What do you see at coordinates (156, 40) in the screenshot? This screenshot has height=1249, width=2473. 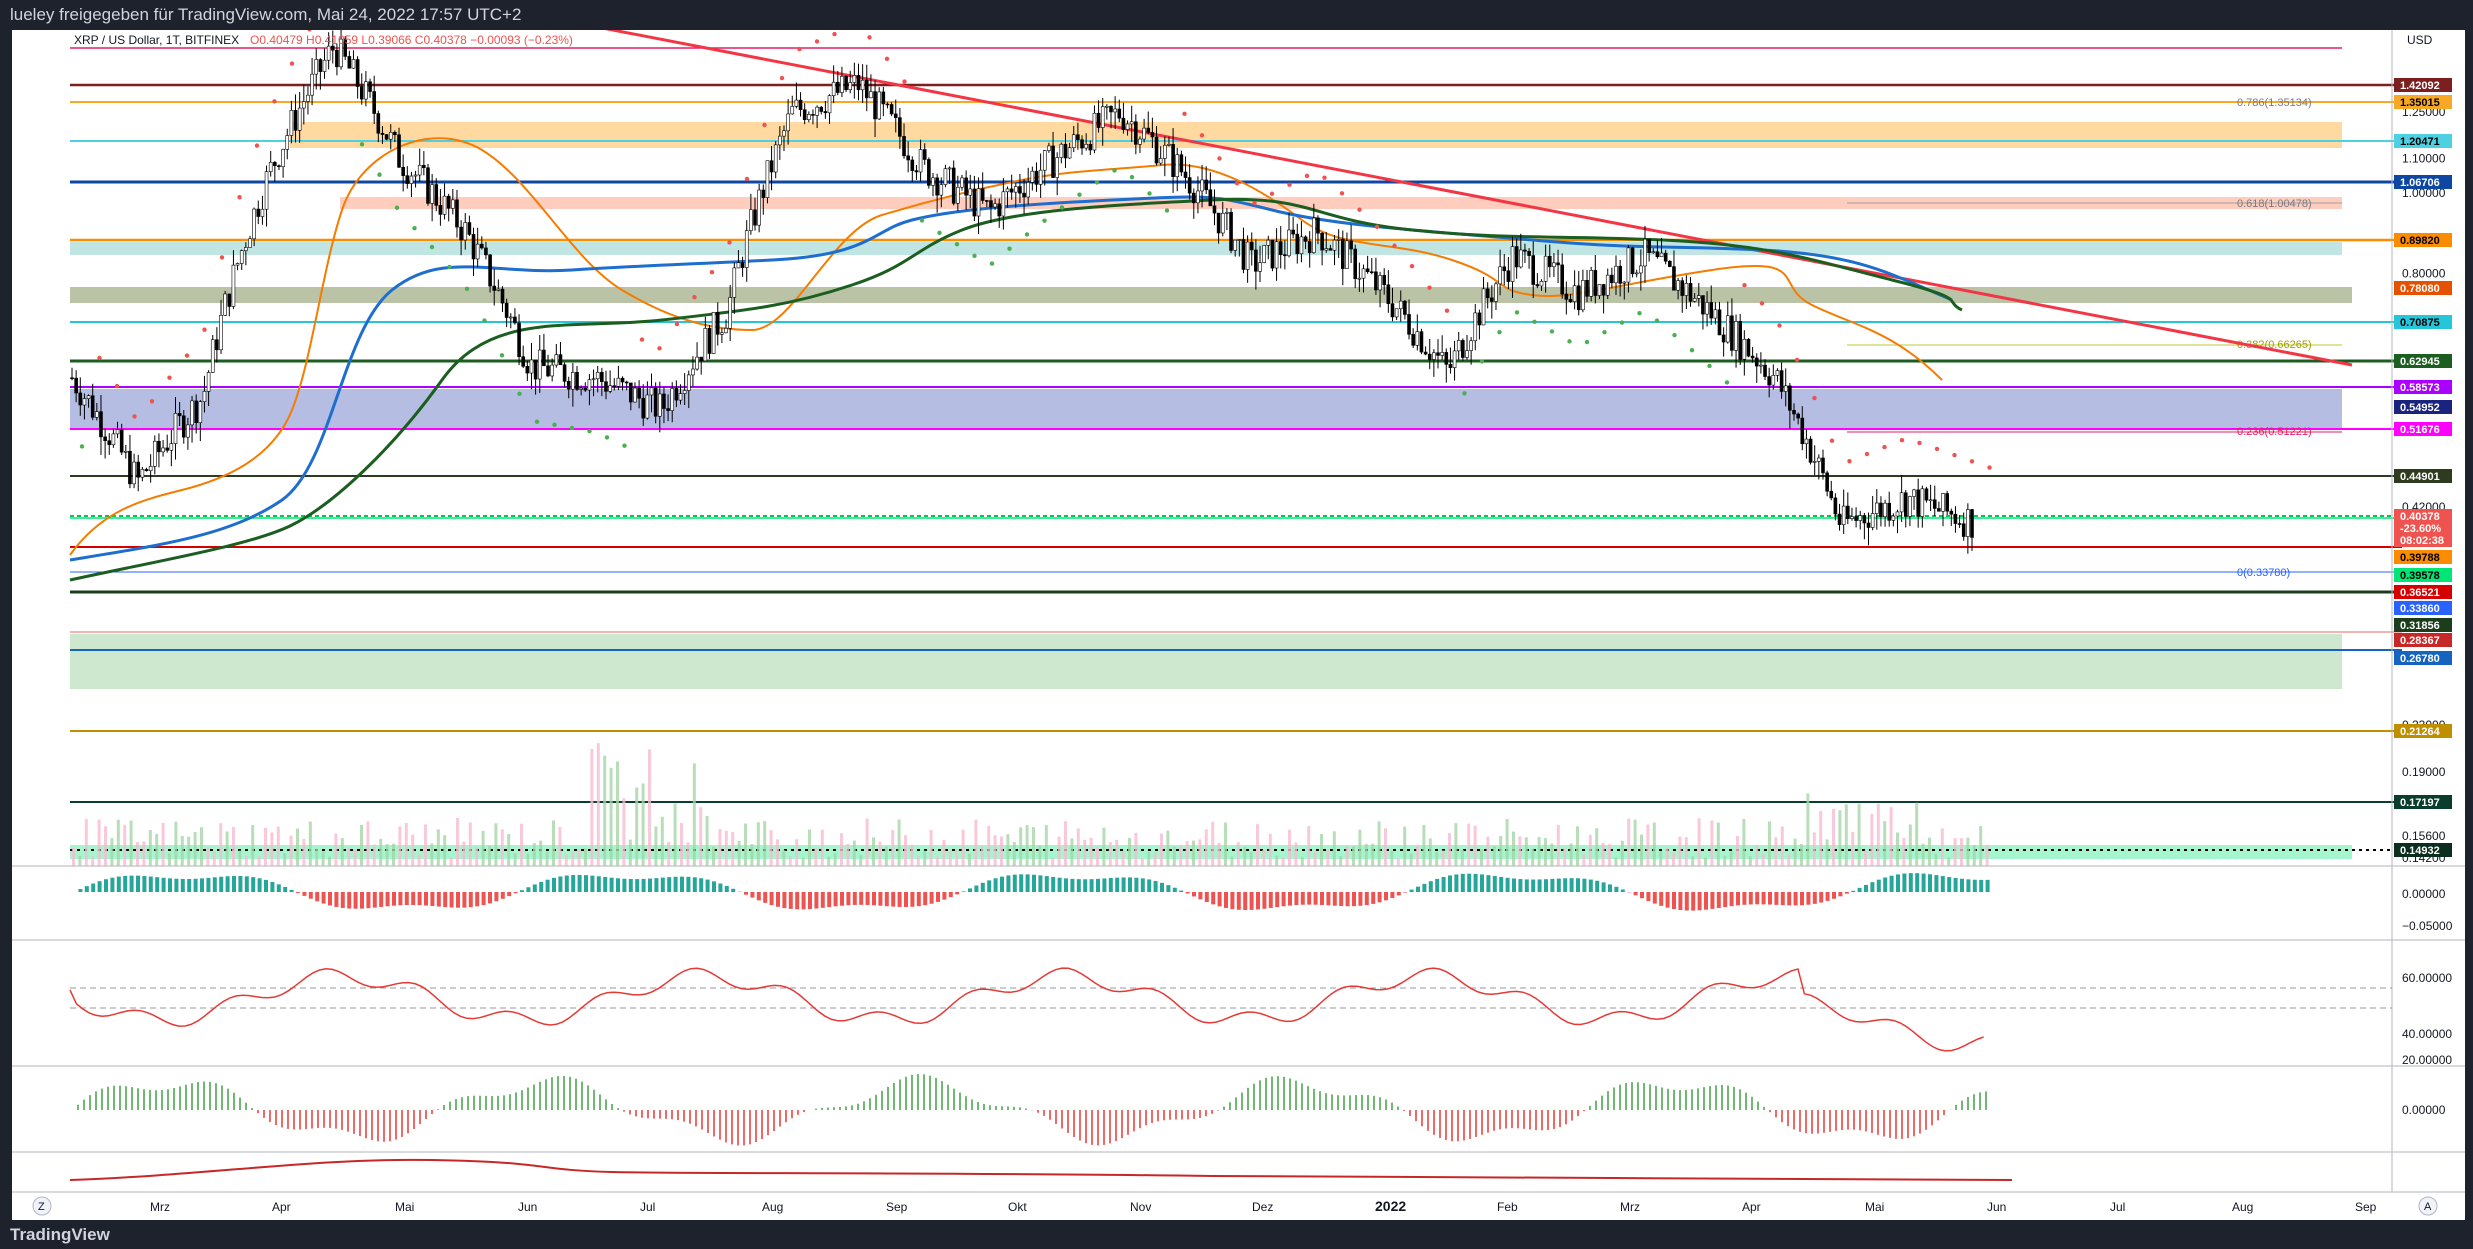 I see `symbol-legend: XRP / US Dollar, 1T, BITFINEX` at bounding box center [156, 40].